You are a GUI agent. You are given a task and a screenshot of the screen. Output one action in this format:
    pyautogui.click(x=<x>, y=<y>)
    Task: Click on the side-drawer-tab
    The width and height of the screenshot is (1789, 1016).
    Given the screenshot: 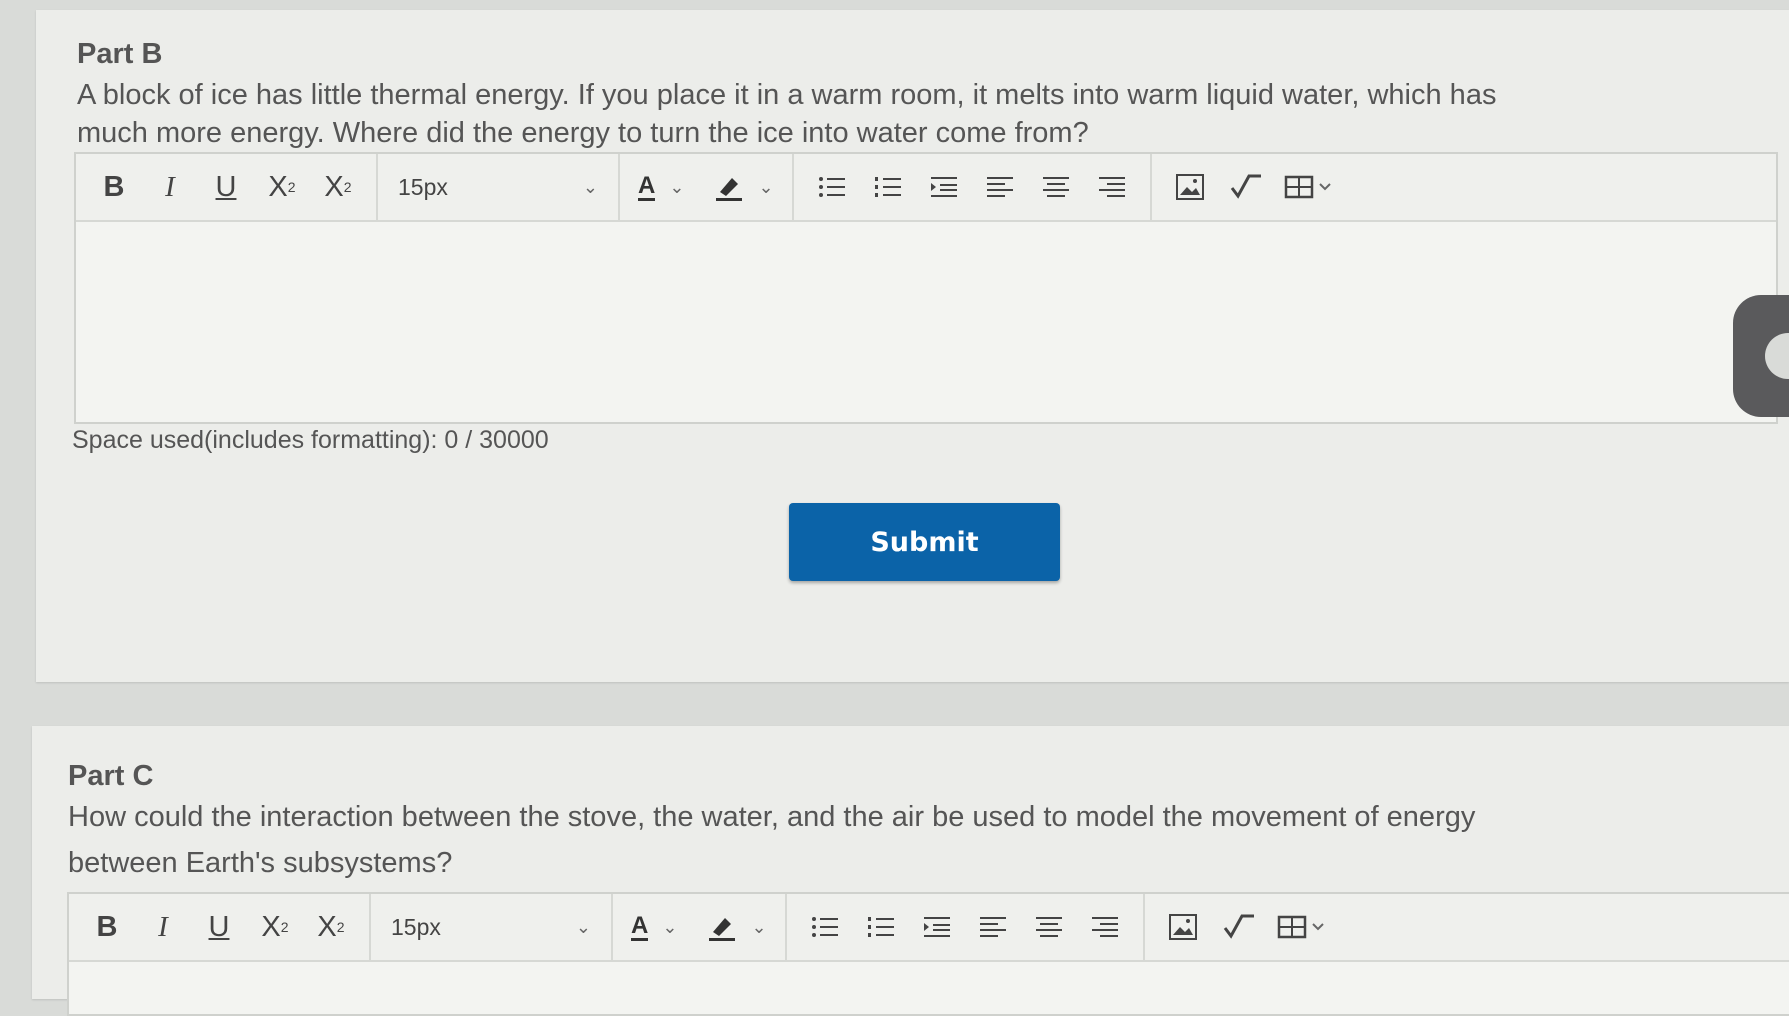 What is the action you would take?
    pyautogui.click(x=1761, y=356)
    